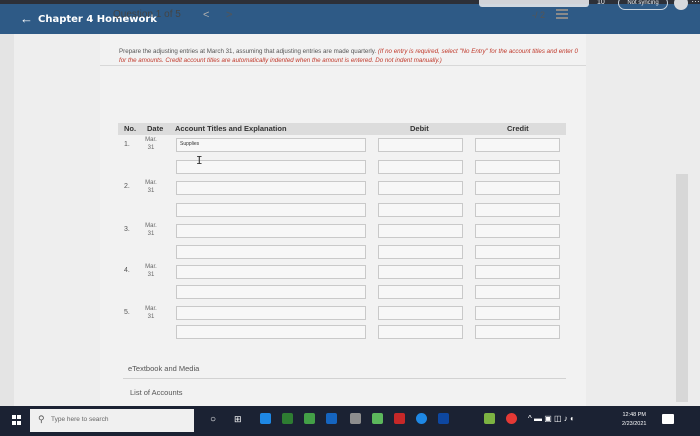 The width and height of the screenshot is (700, 436). Describe the element at coordinates (419, 128) in the screenshot. I see `header-debit: Debit` at that location.